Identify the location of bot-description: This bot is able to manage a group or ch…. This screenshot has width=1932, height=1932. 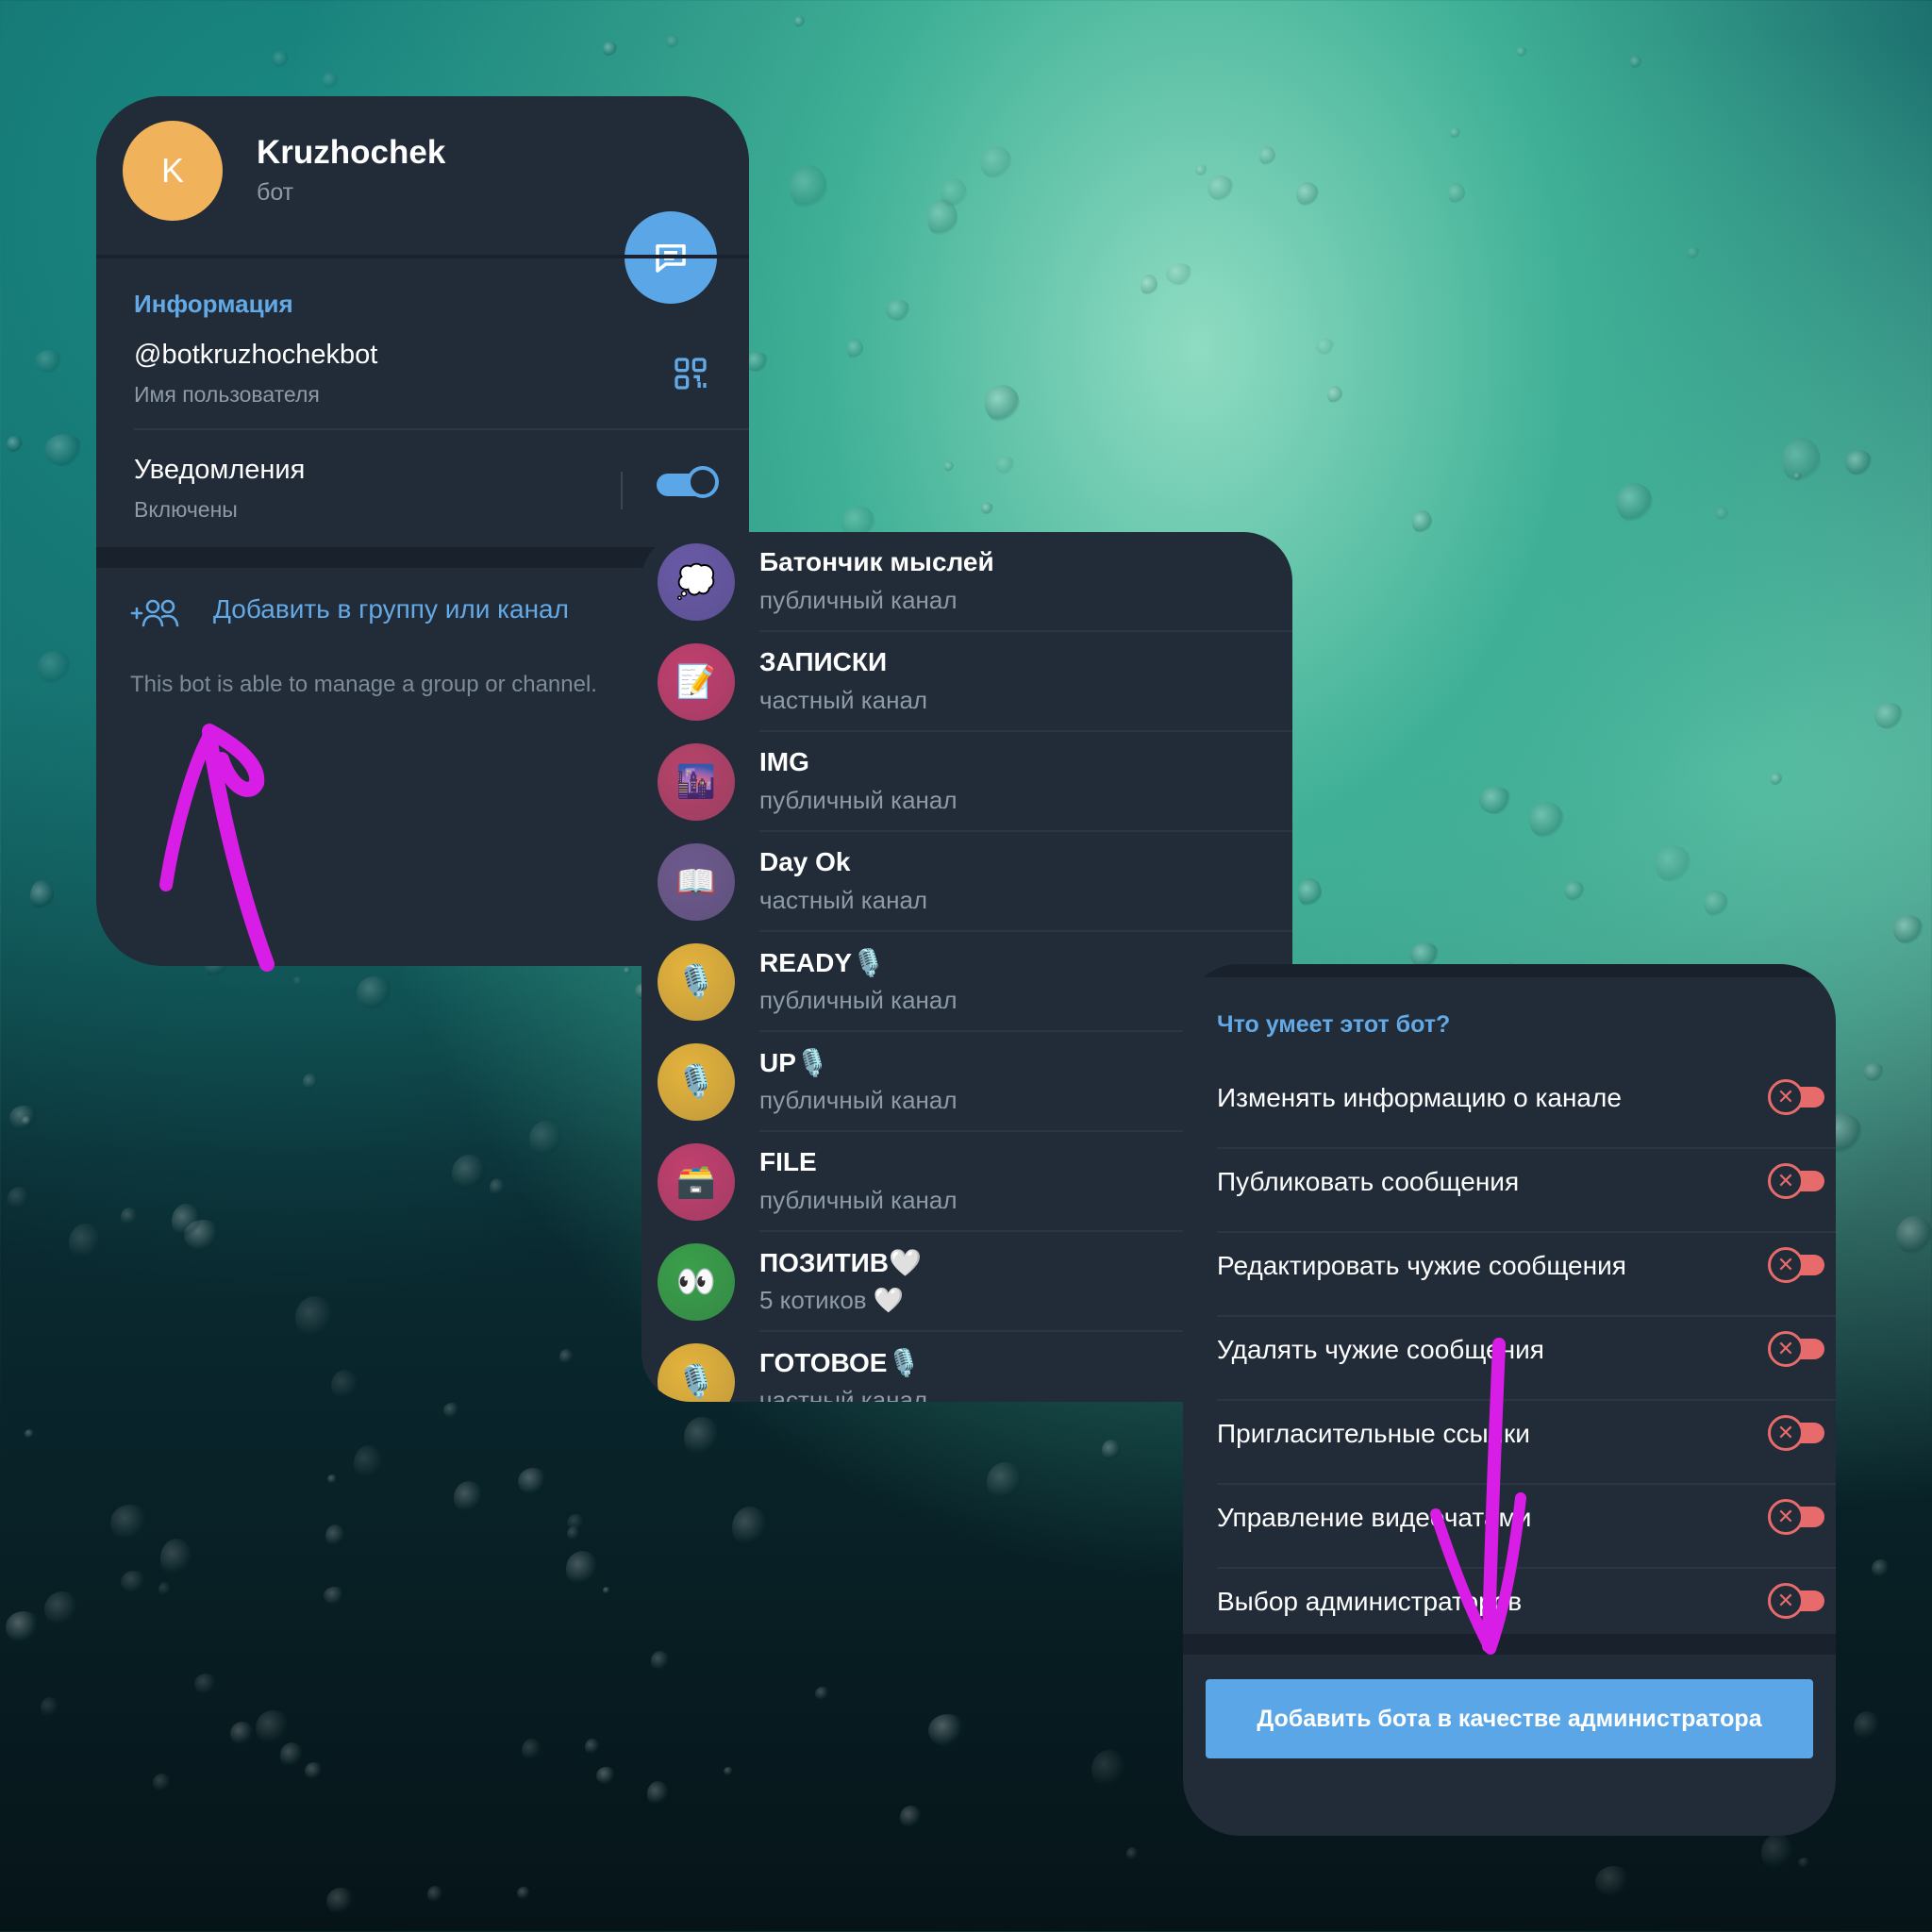
(364, 685).